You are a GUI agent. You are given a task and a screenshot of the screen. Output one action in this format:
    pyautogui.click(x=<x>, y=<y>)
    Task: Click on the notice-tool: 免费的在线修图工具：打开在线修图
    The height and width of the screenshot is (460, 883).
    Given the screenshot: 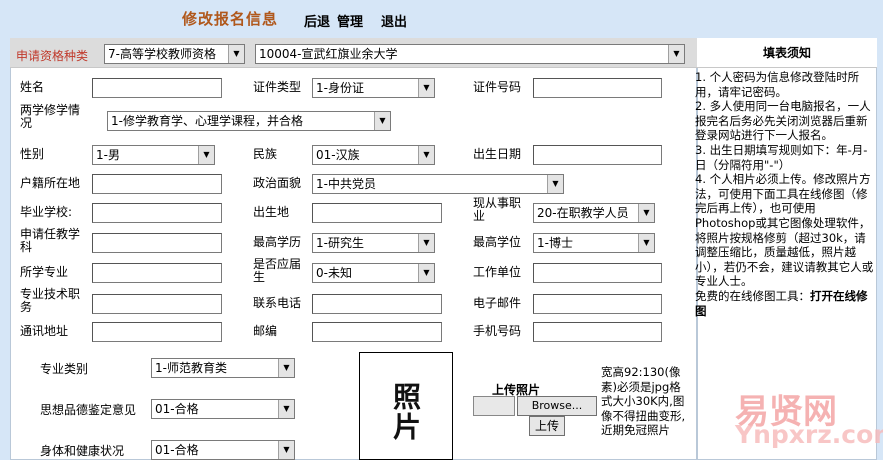 What is the action you would take?
    pyautogui.click(x=781, y=303)
    